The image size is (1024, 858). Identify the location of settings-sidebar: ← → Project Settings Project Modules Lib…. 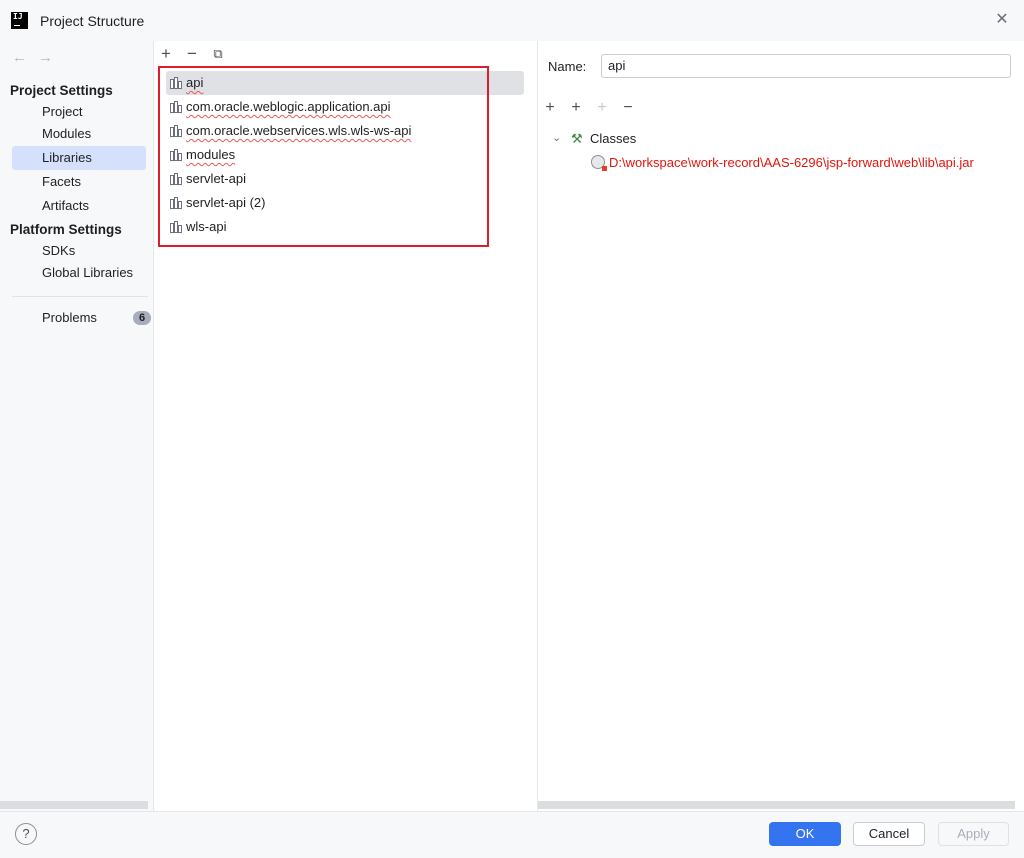
(77, 426).